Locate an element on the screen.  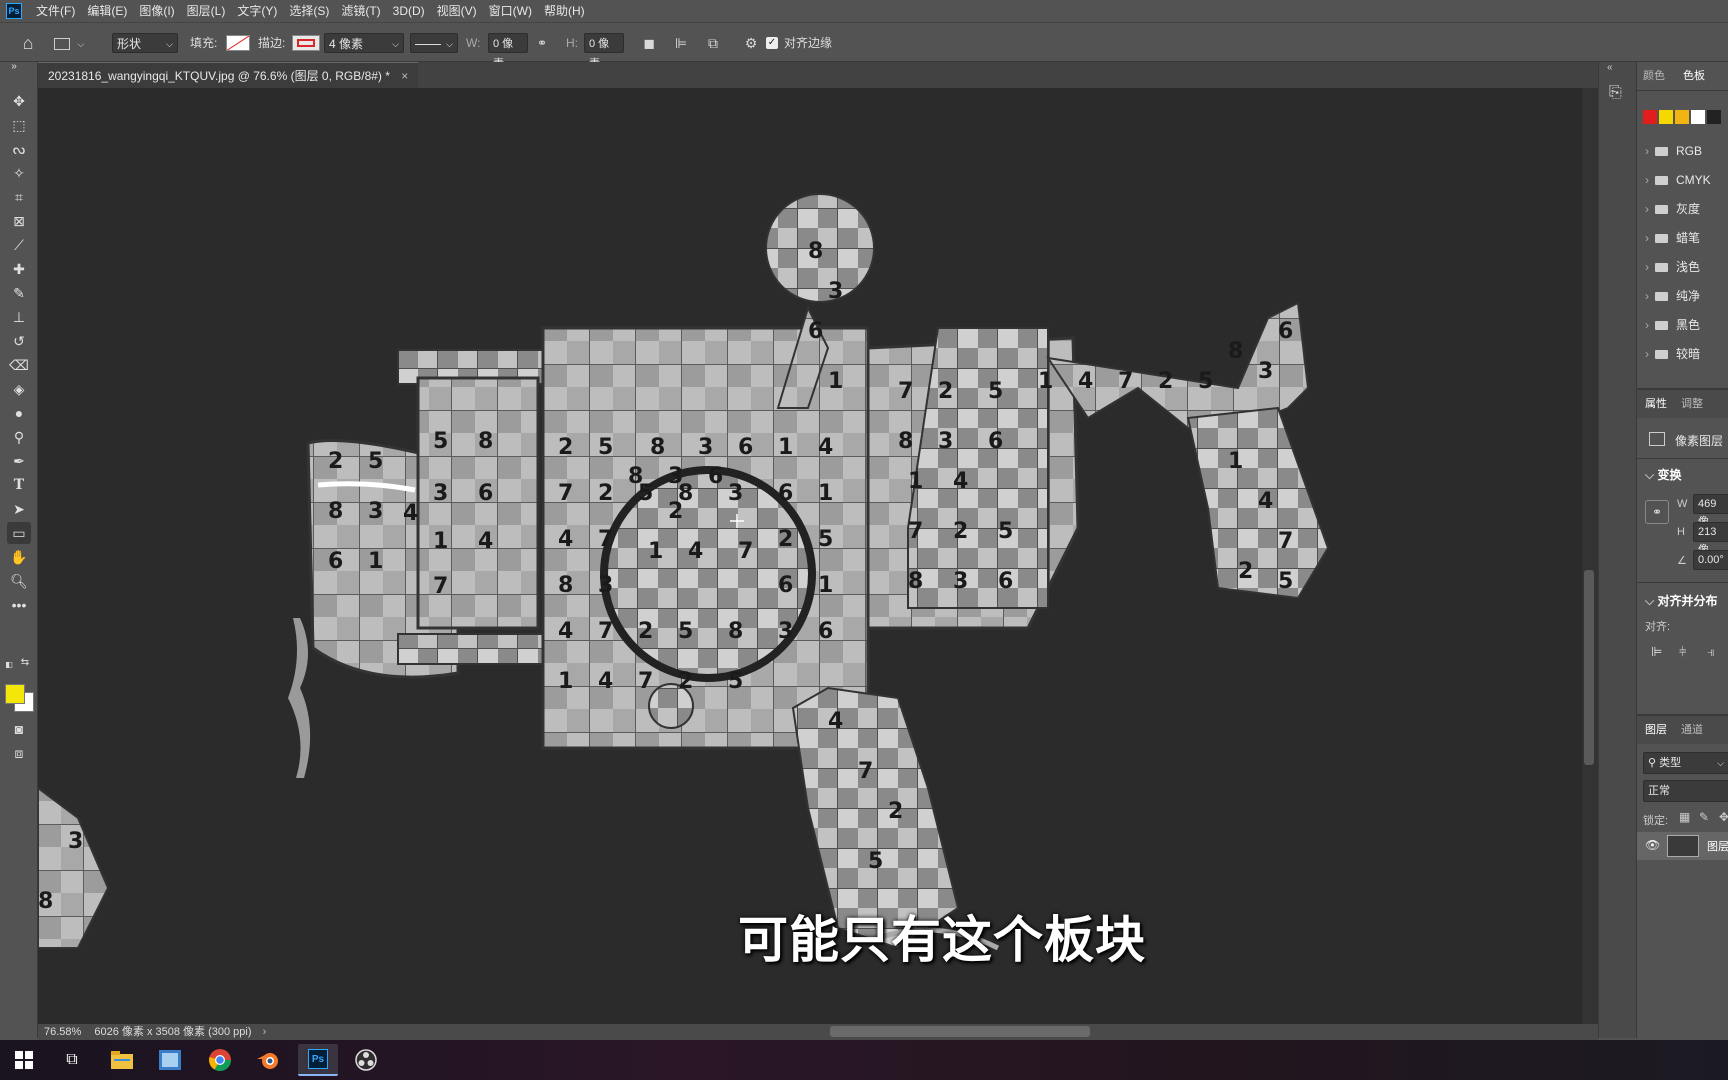
quick-mask-icon: ◙ is located at coordinates (19, 729).